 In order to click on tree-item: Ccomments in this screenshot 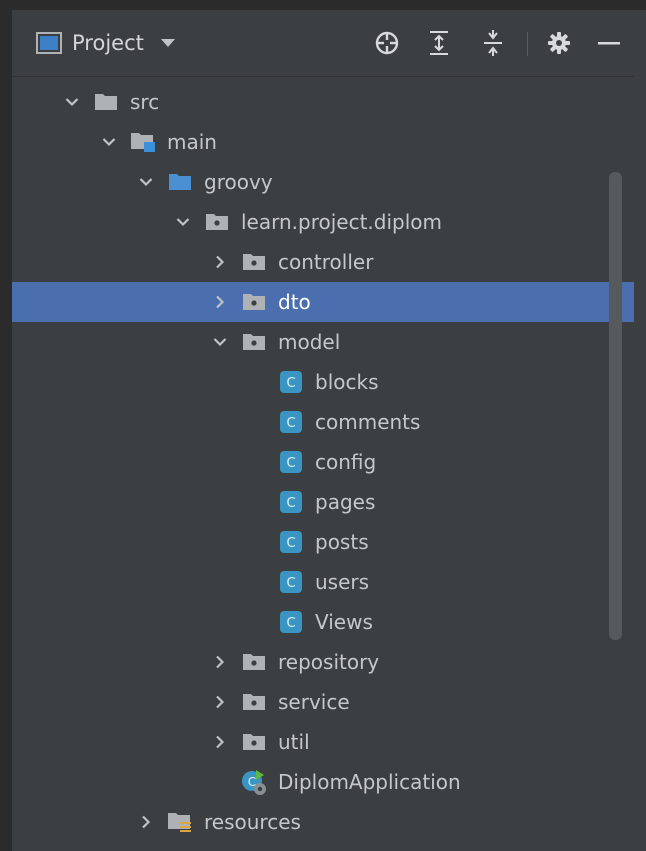, I will do `click(323, 422)`.